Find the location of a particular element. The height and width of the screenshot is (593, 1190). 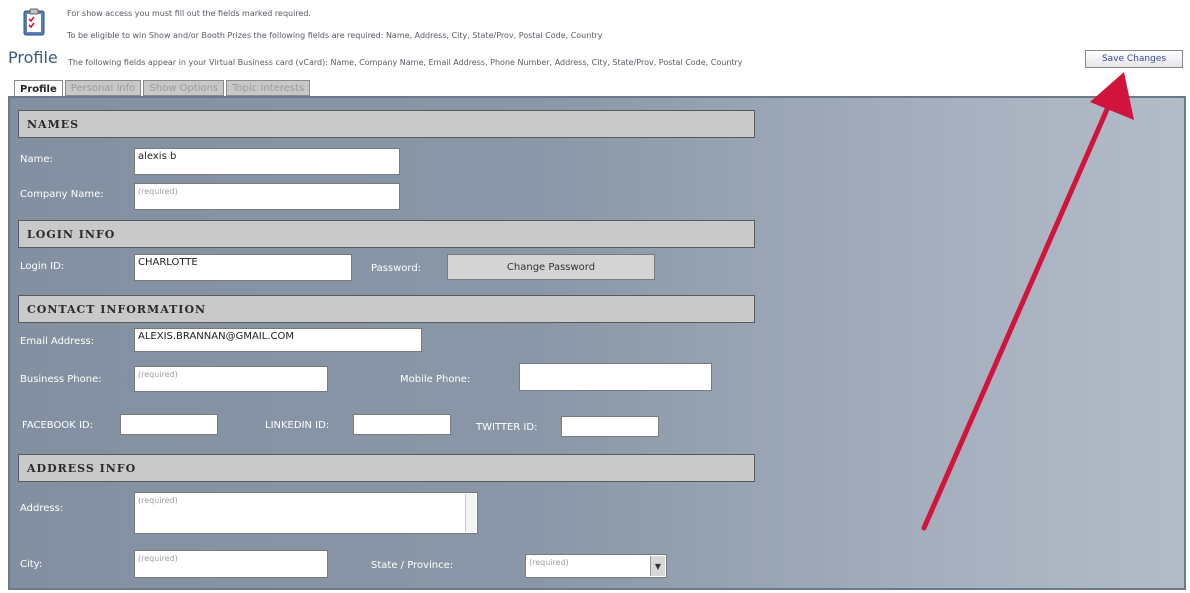

twitter-label: TWITTER ID: is located at coordinates (507, 427).